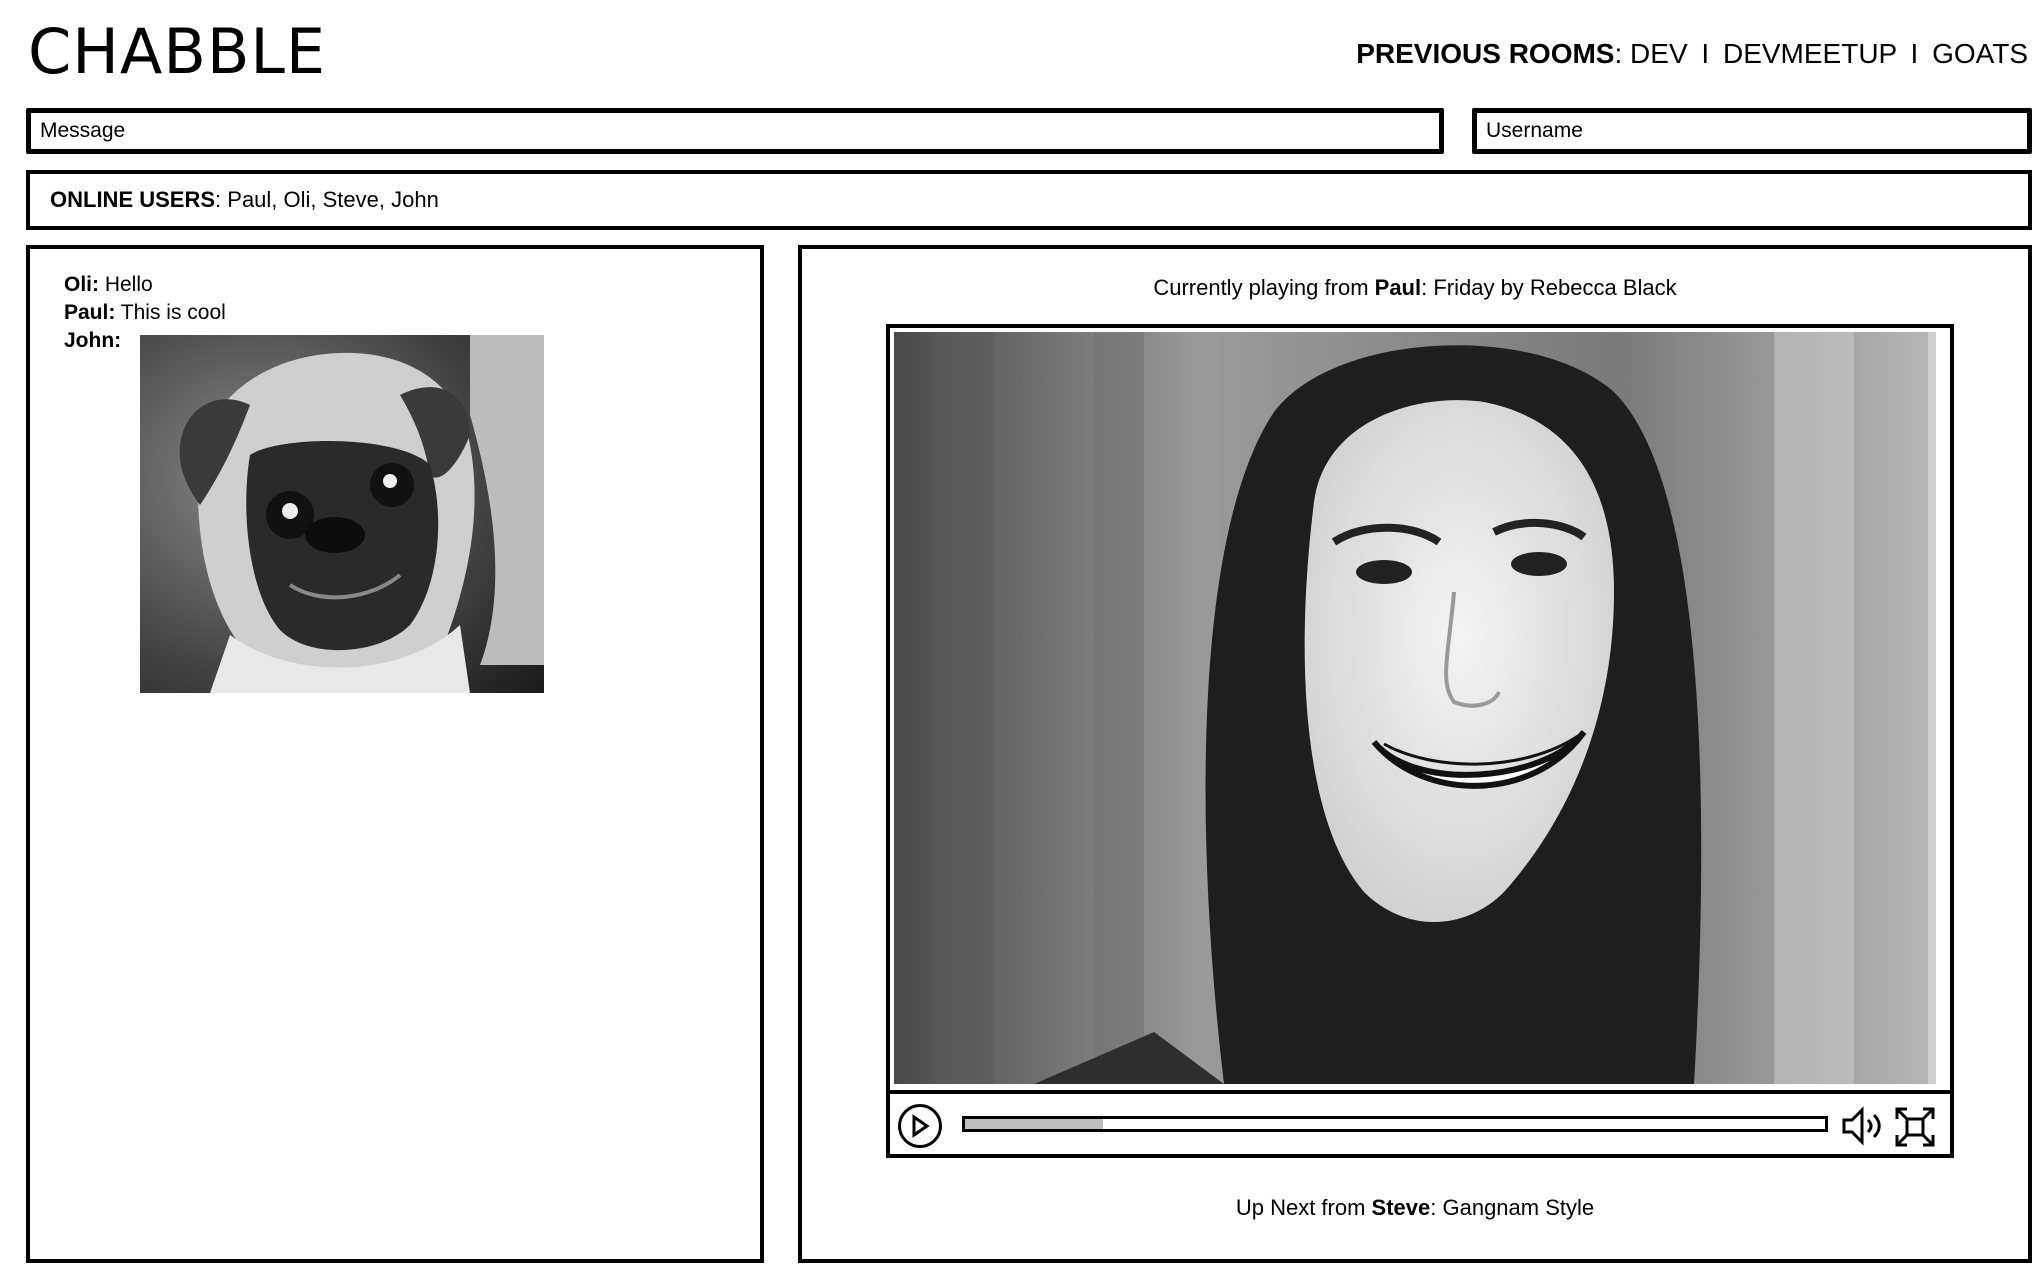 The width and height of the screenshot is (2036, 1272). I want to click on pug-photo-image, so click(342, 514).